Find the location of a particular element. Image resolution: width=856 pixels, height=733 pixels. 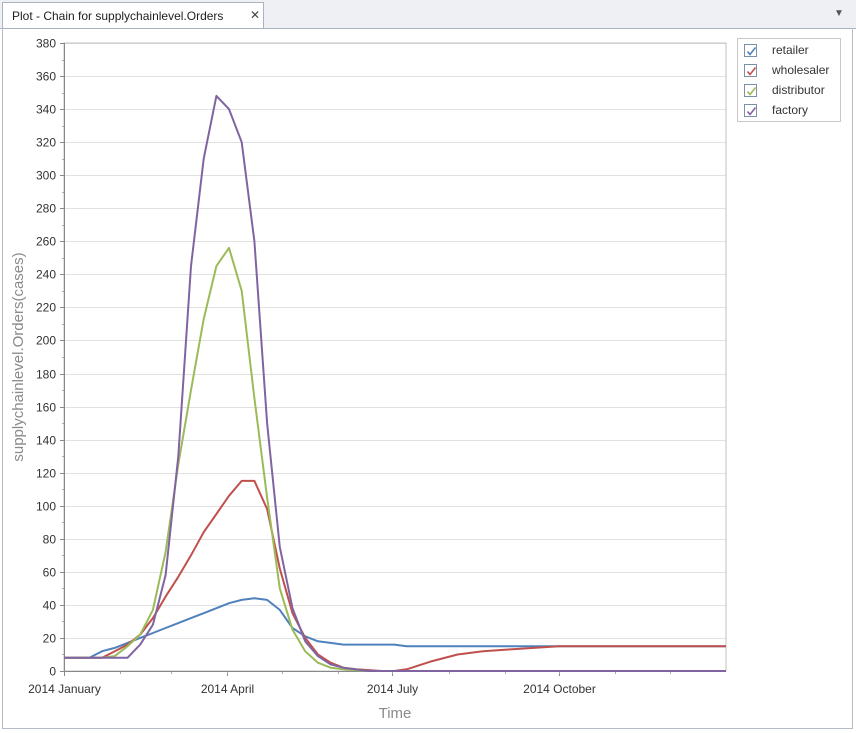

y-tick-label: 260 is located at coordinates (46, 242).